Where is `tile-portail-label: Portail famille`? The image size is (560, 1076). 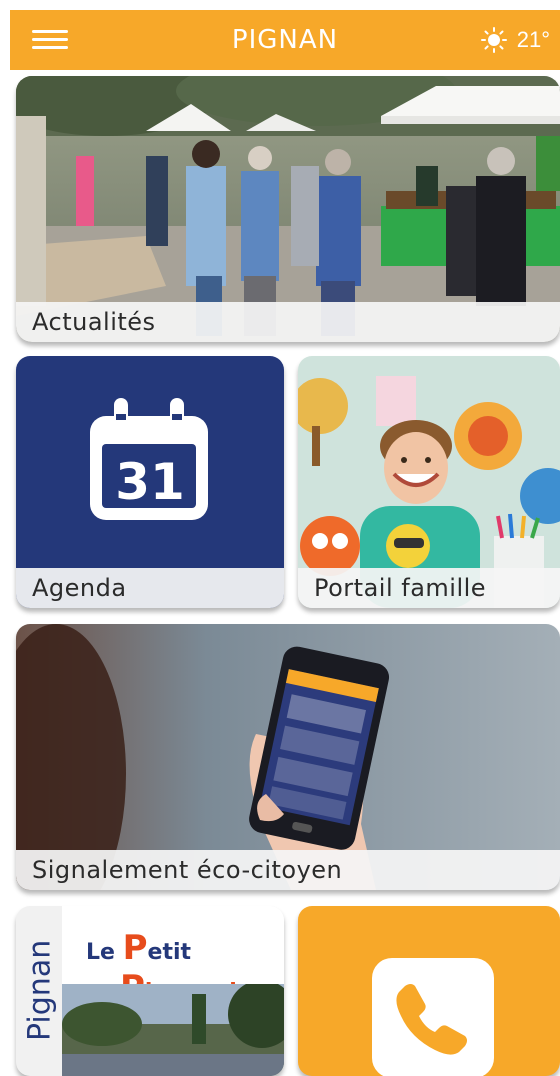
tile-portail-label: Portail famille is located at coordinates (429, 588).